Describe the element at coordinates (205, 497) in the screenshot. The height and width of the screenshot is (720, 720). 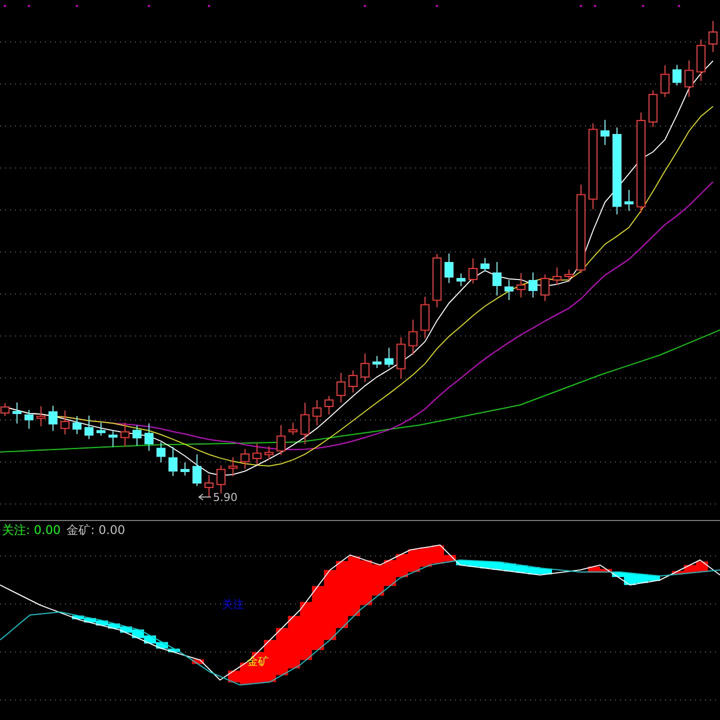
I see `arrow-icon` at that location.